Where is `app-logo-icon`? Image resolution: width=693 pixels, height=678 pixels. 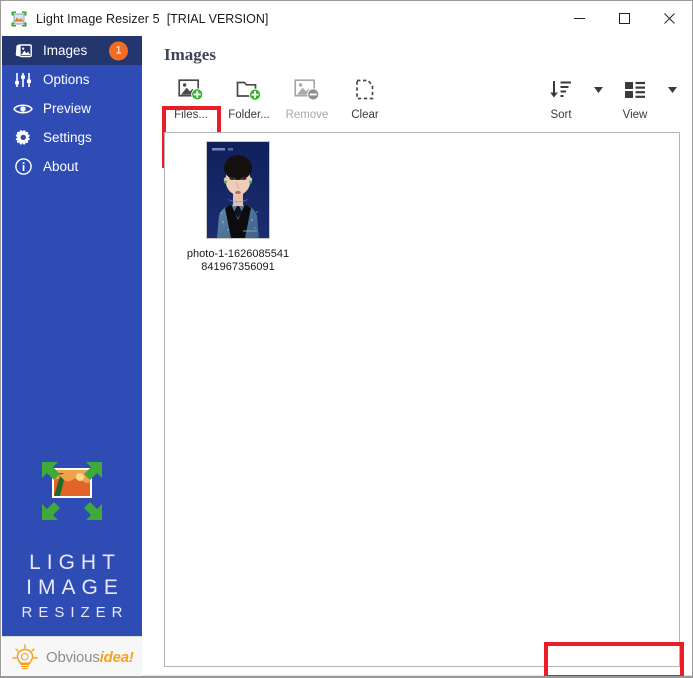 app-logo-icon is located at coordinates (19, 19).